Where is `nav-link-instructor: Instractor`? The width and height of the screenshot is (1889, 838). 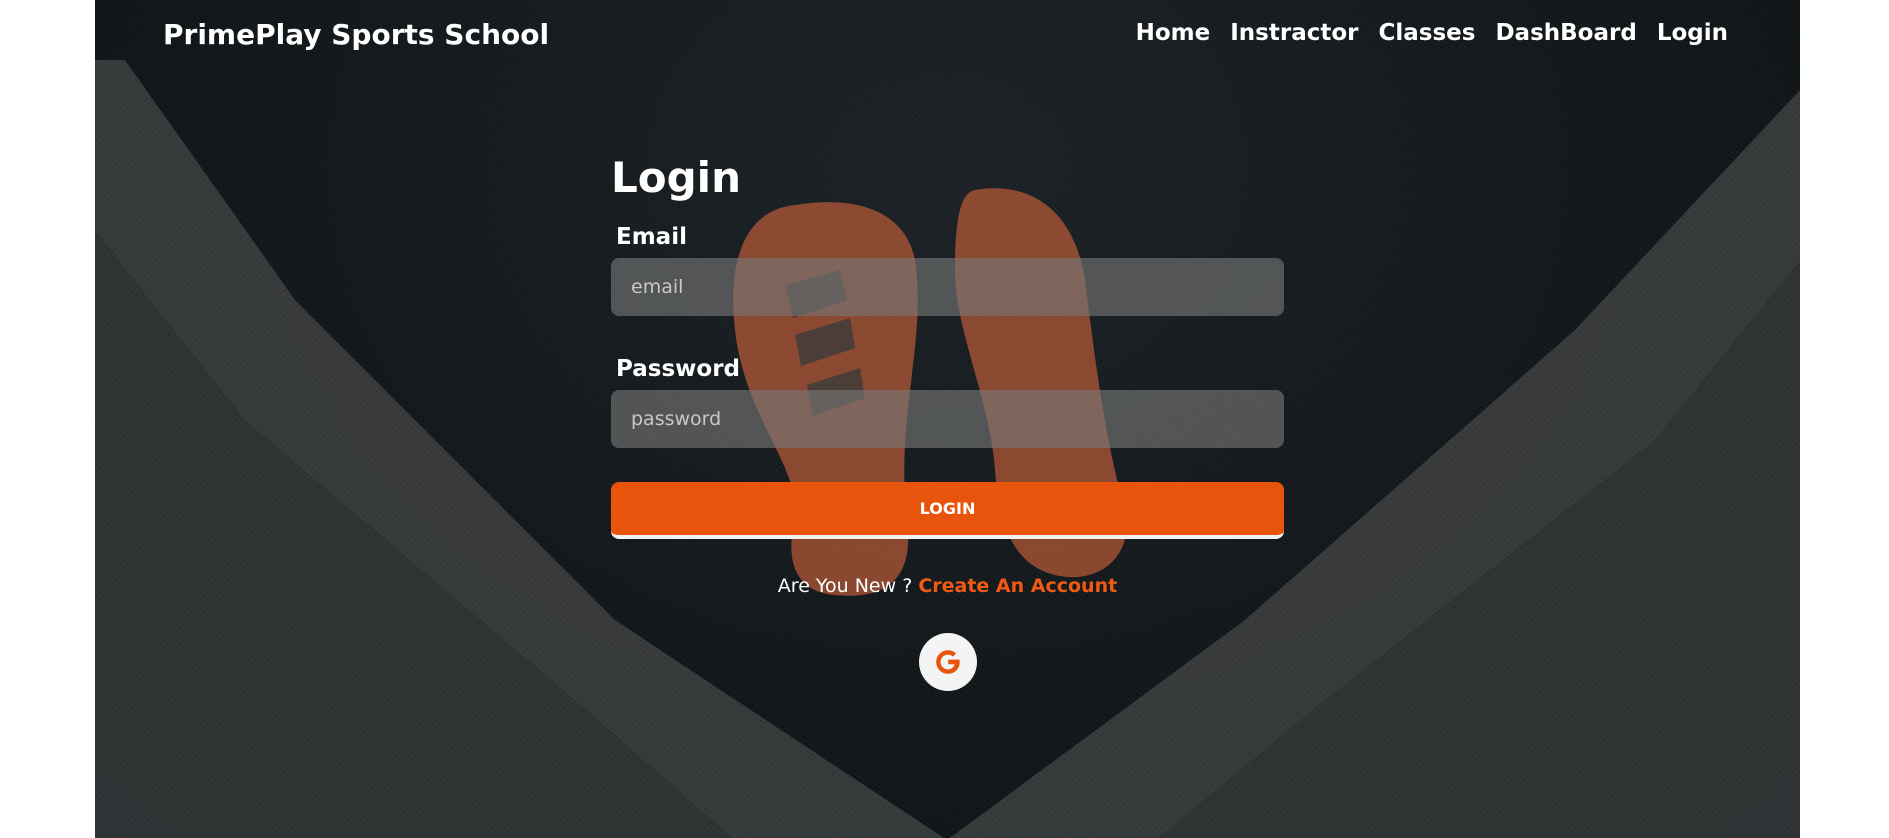
nav-link-instructor: Instractor is located at coordinates (1294, 33).